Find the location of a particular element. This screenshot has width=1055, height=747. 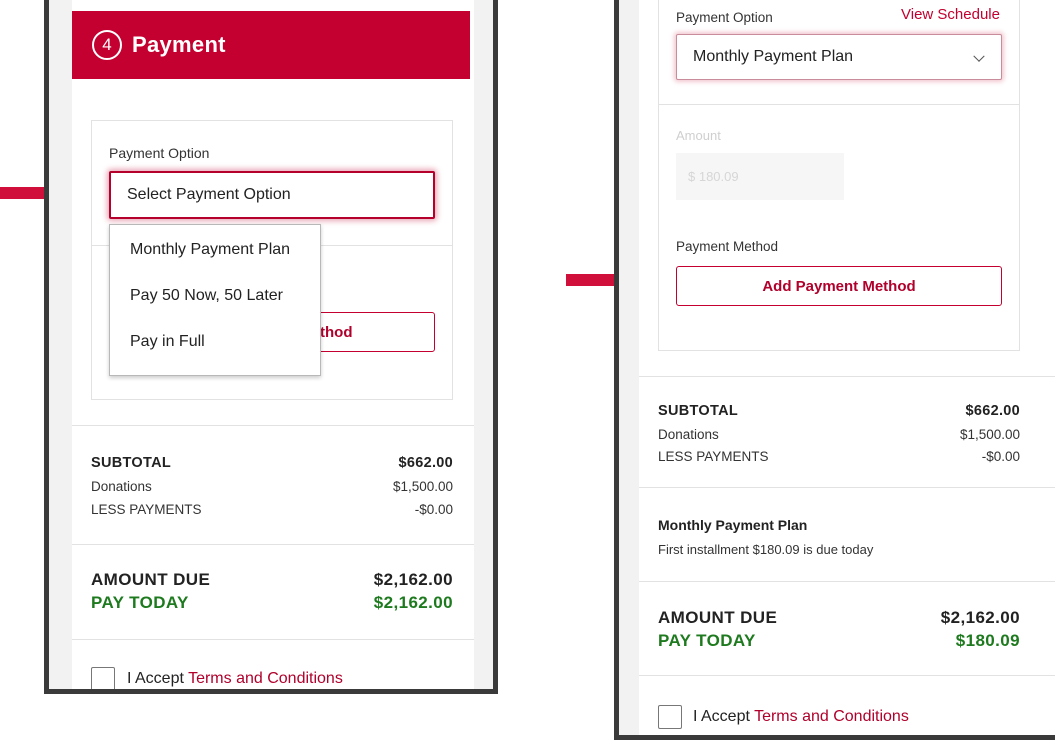

step-number-badge: 4 is located at coordinates (107, 45).